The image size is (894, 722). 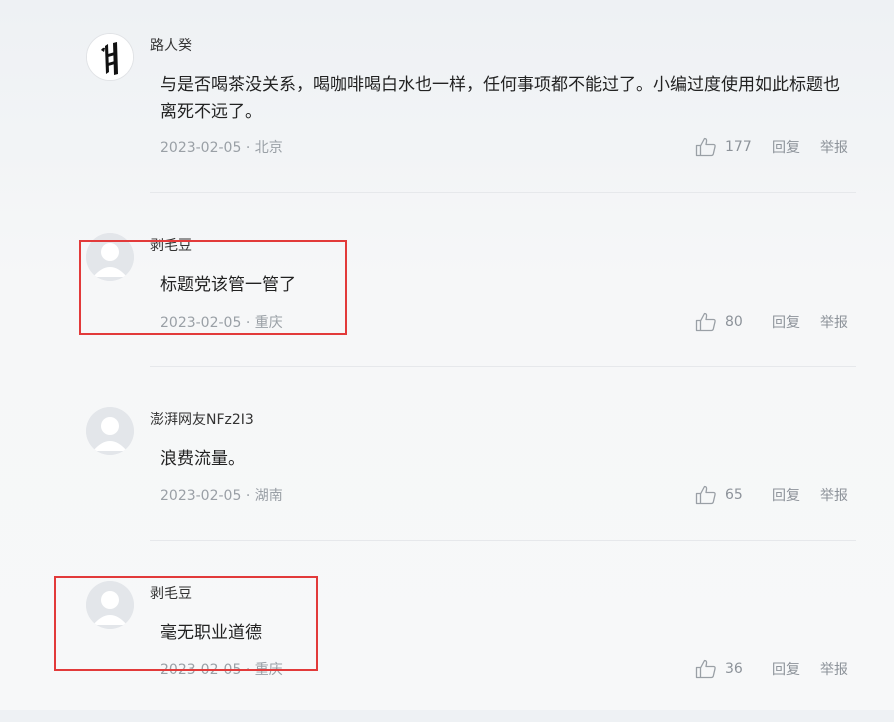 I want to click on like-button: 177, so click(x=724, y=147).